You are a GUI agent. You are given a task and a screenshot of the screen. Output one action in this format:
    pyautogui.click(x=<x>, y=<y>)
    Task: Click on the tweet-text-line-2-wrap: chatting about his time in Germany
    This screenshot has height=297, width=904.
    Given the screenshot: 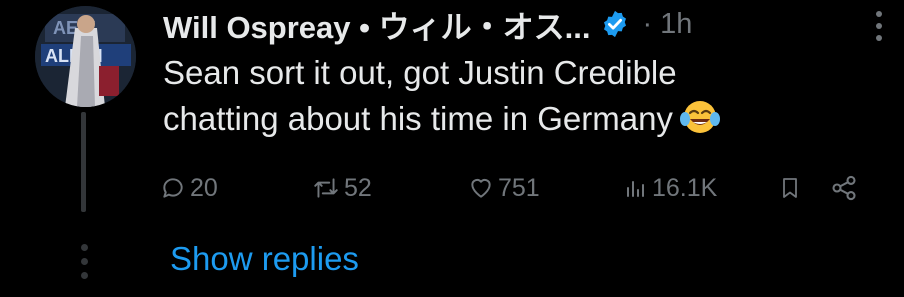 What is the action you would take?
    pyautogui.click(x=518, y=119)
    